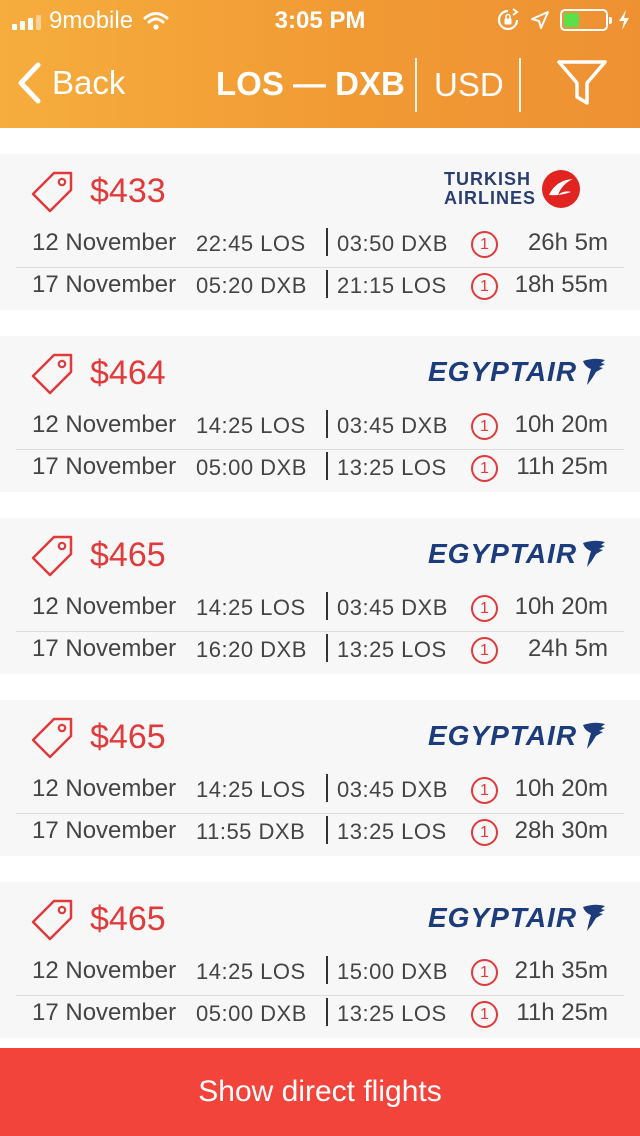 This screenshot has width=640, height=1136. What do you see at coordinates (490, 198) in the screenshot?
I see `logo-line: AIRLINES` at bounding box center [490, 198].